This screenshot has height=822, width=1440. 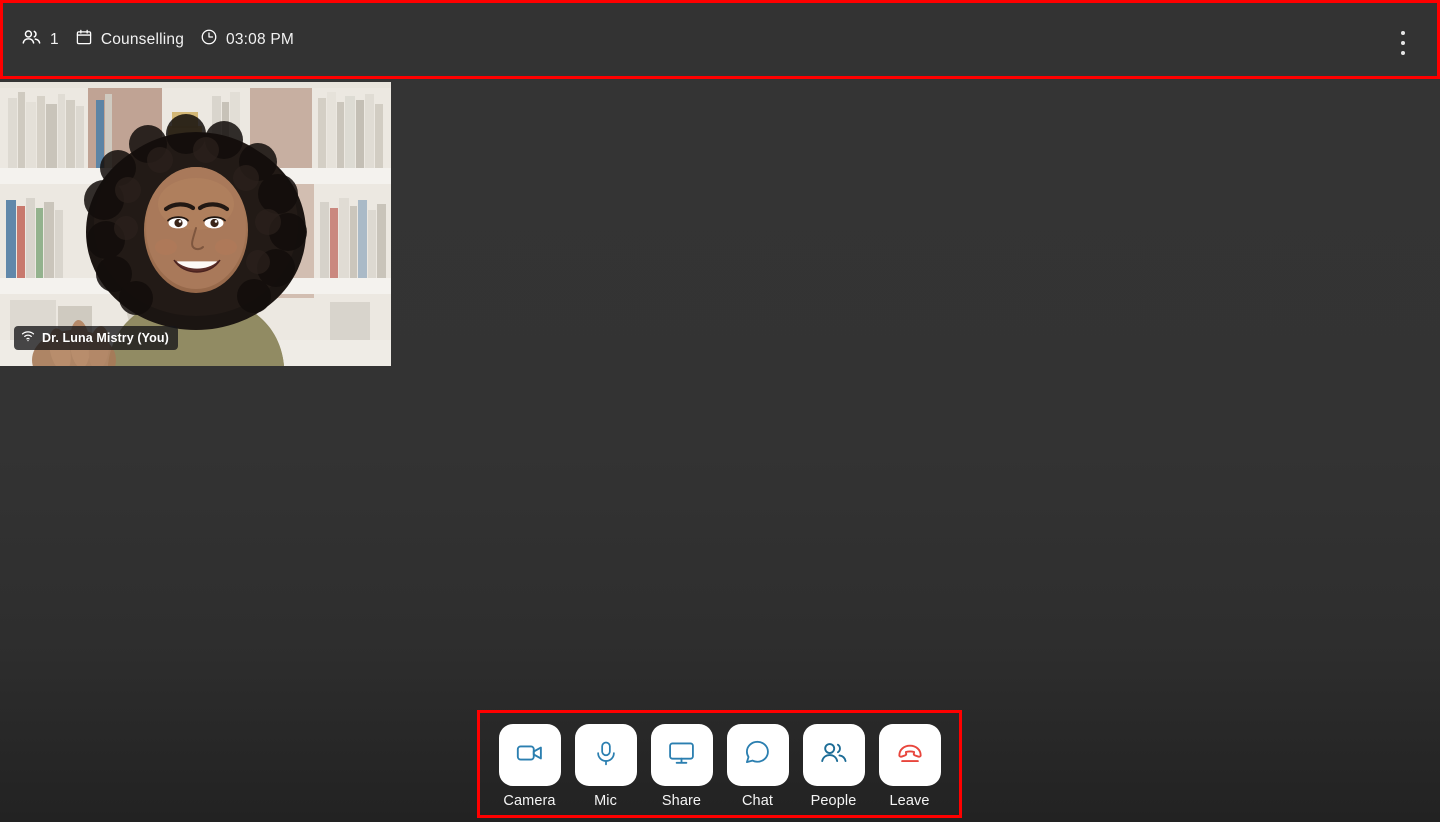 I want to click on wifi-signal-icon, so click(x=28, y=338).